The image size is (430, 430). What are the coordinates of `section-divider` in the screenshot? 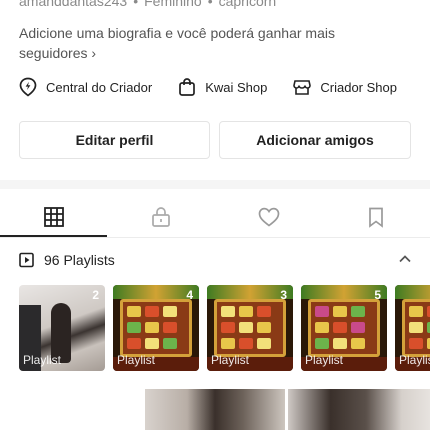 It's located at (215, 184).